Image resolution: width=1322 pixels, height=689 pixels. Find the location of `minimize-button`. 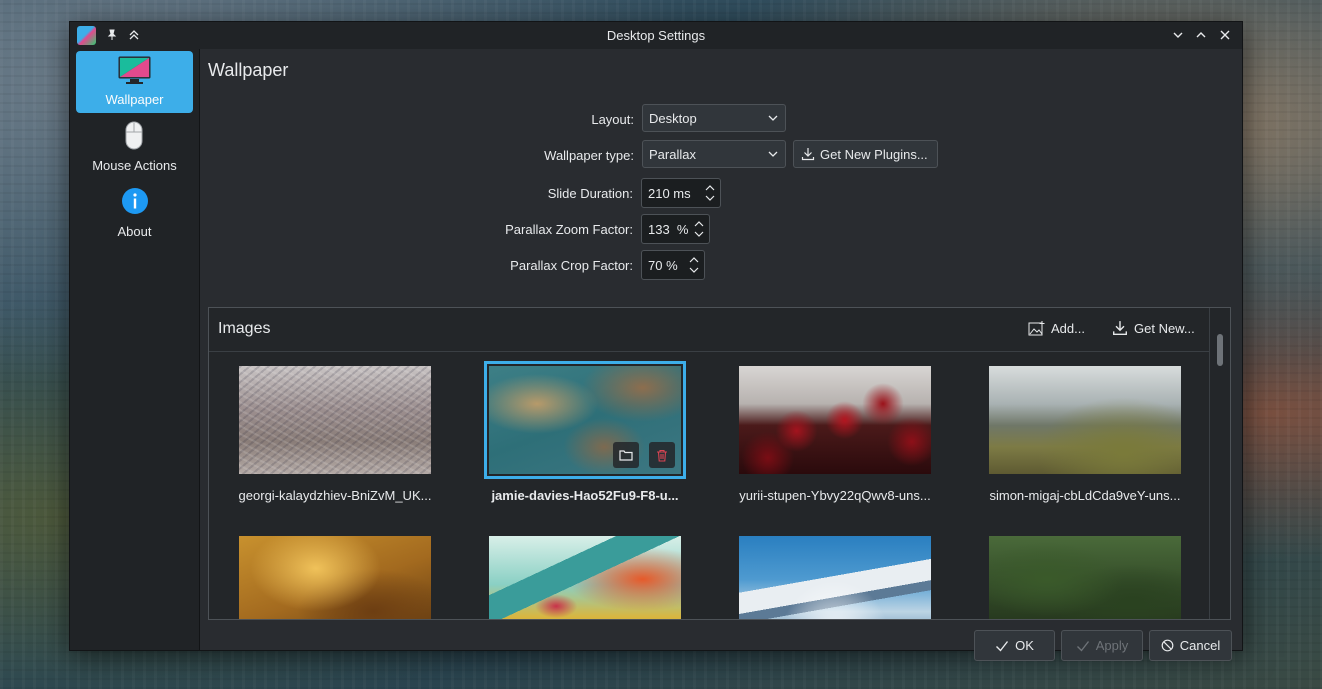

minimize-button is located at coordinates (1178, 35).